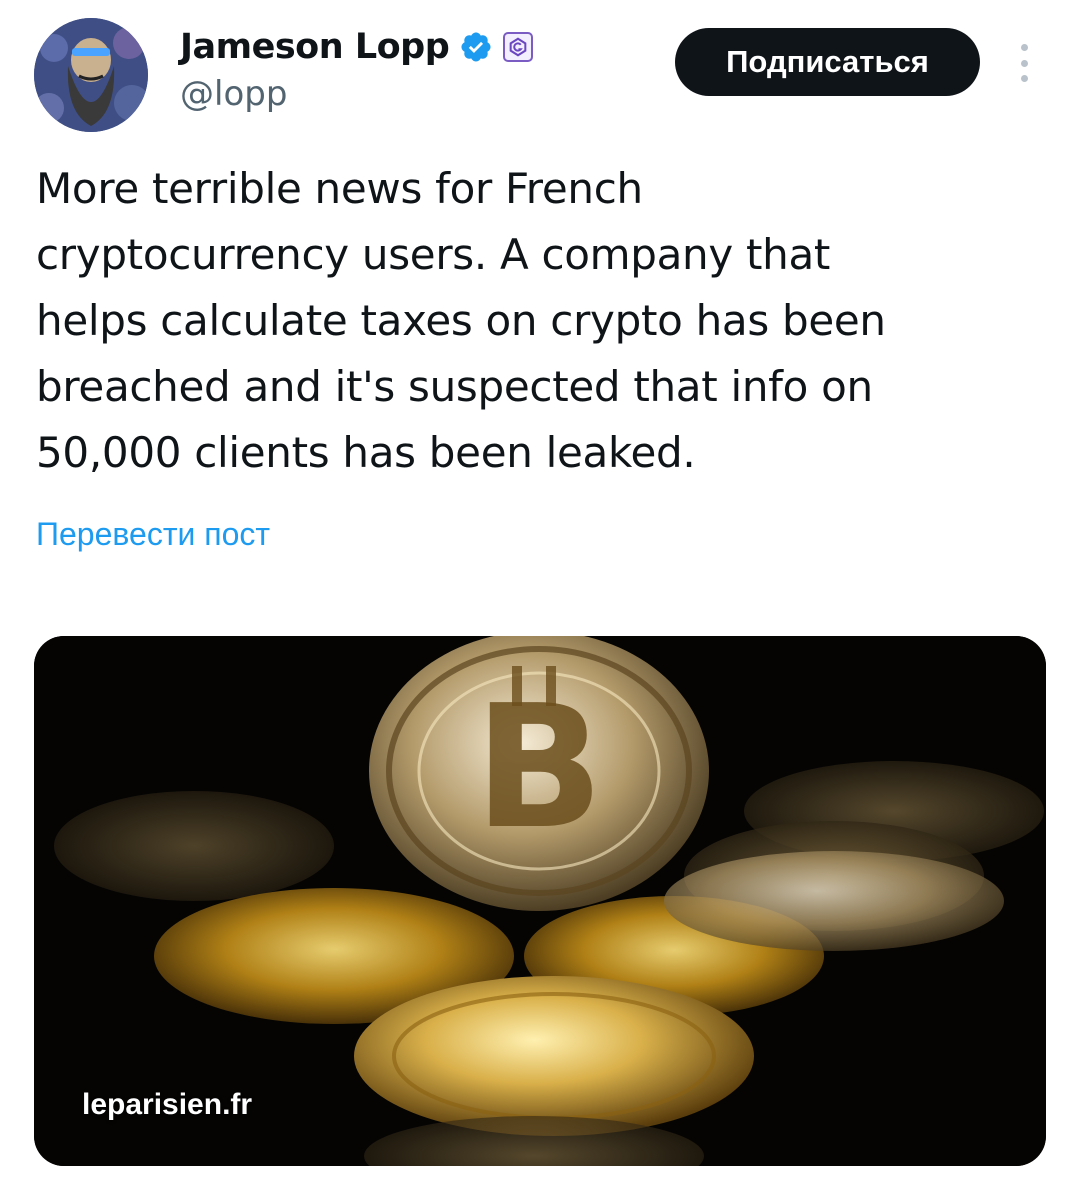 Image resolution: width=1080 pixels, height=1180 pixels. What do you see at coordinates (518, 47) in the screenshot?
I see `affiliate-badge-icon` at bounding box center [518, 47].